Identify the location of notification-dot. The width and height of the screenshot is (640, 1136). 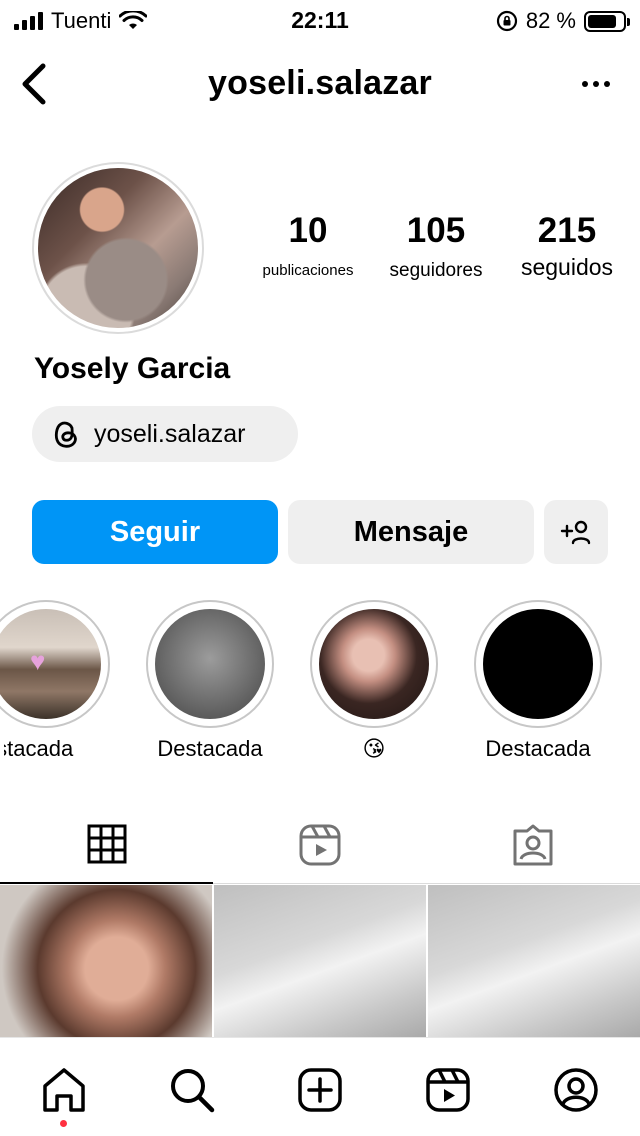
(63, 1123).